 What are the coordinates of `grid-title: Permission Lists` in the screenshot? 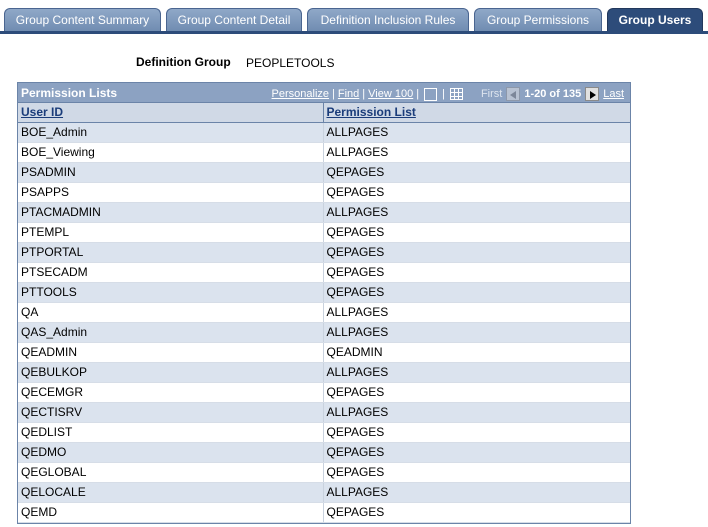 It's located at (69, 93).